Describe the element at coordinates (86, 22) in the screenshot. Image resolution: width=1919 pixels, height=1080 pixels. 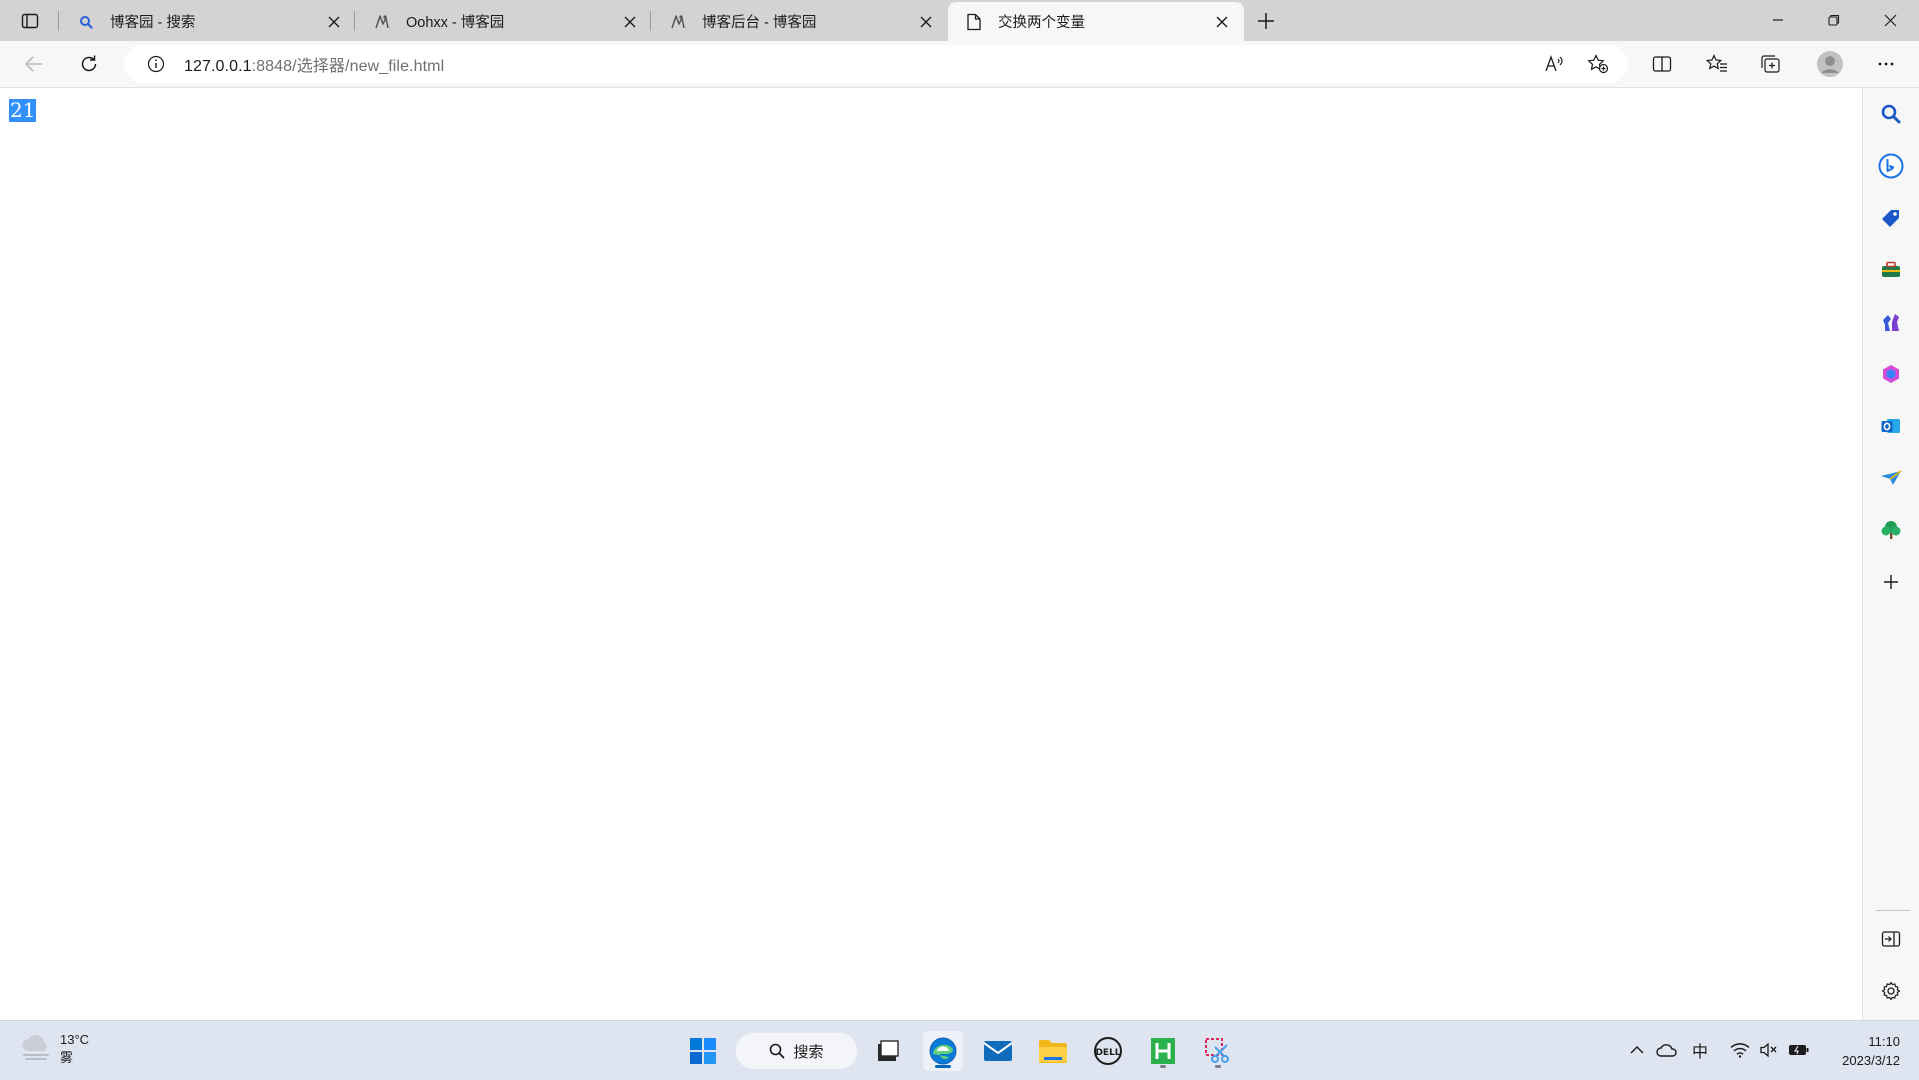
I see `search-favicon-icon` at that location.